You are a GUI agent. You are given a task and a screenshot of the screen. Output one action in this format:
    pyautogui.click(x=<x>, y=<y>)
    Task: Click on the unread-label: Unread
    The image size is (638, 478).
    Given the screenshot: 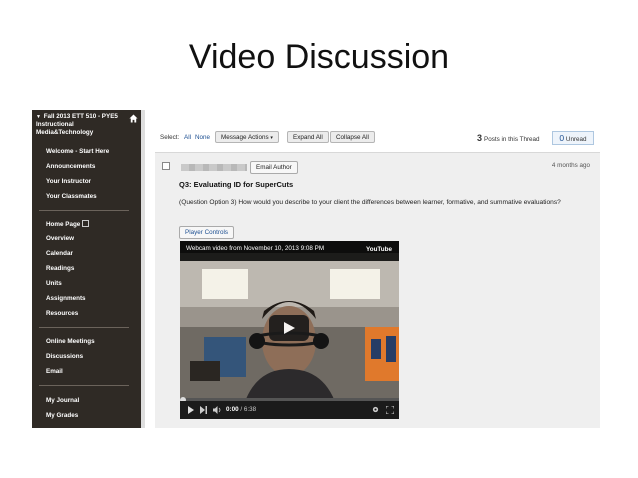 What is the action you would take?
    pyautogui.click(x=576, y=139)
    